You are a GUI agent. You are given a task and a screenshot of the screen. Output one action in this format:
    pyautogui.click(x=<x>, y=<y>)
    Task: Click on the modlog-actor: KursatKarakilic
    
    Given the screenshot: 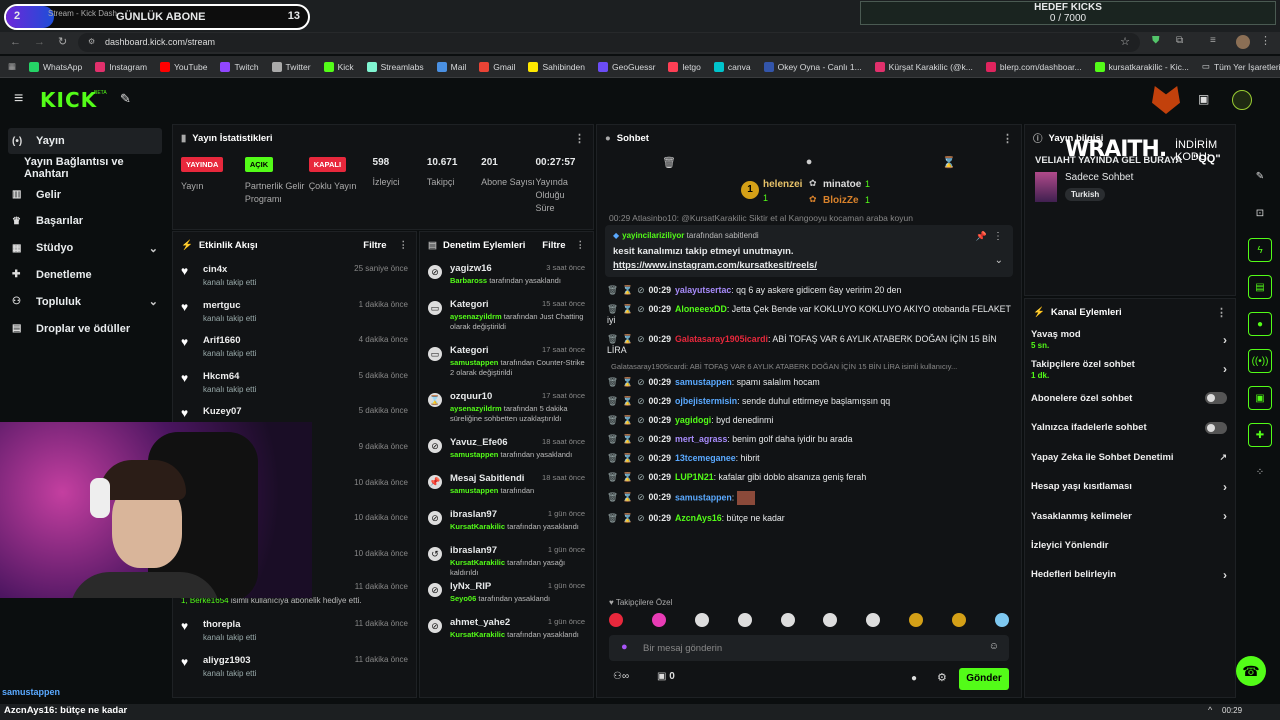 What is the action you would take?
    pyautogui.click(x=477, y=562)
    